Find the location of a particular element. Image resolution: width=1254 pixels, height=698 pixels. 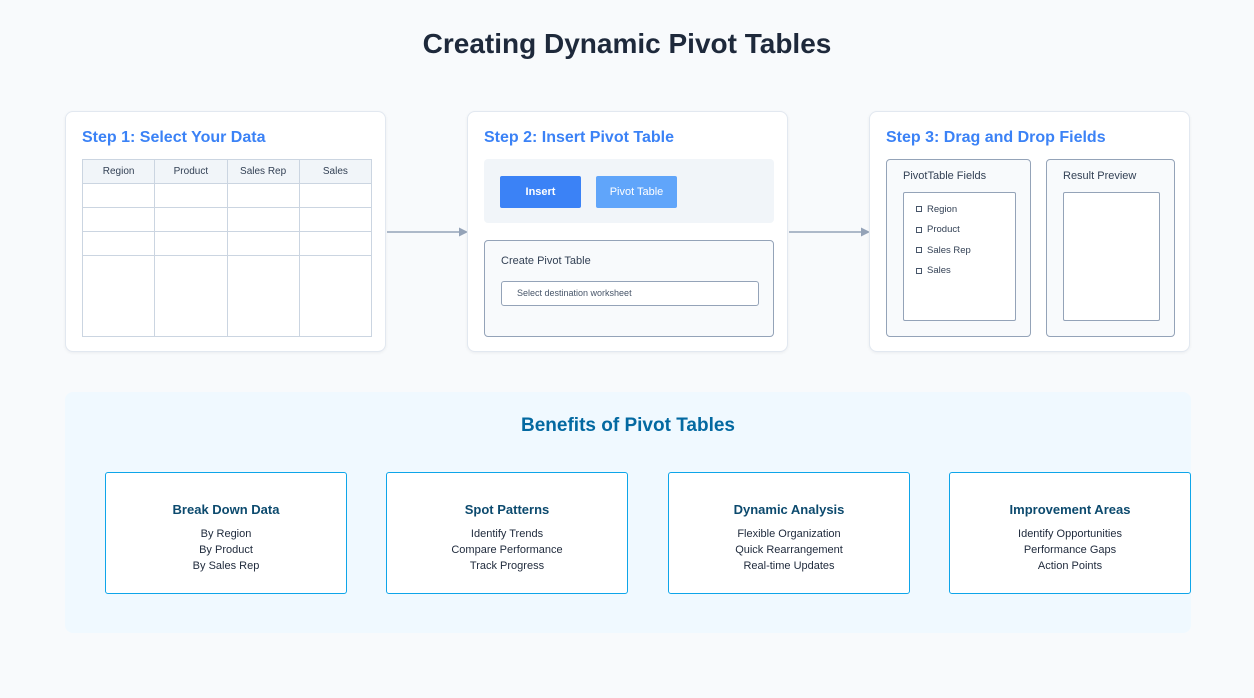

benefit-list: By Region By Product By Sales Rep is located at coordinates (226, 550).